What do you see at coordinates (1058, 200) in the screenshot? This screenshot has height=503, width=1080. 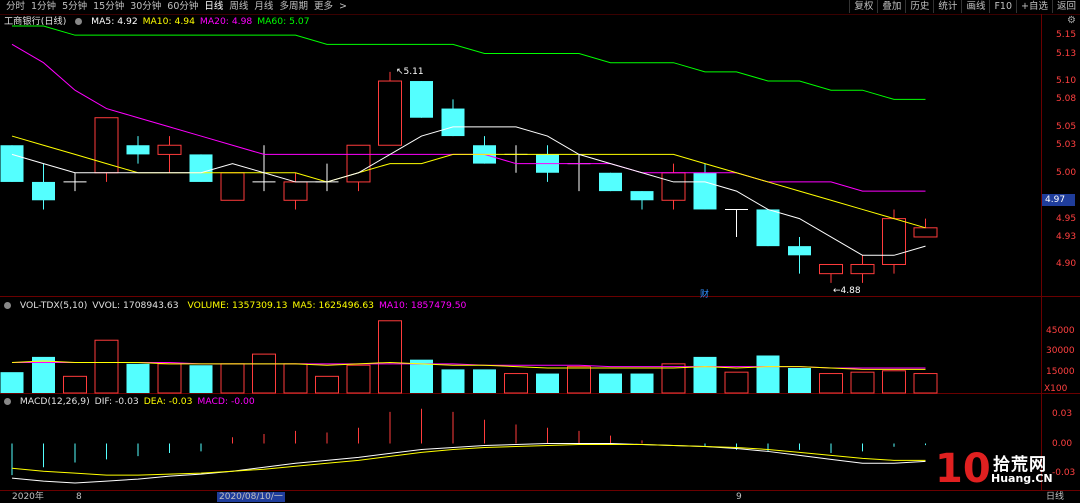 I see `current-price-tag: 4.97` at bounding box center [1058, 200].